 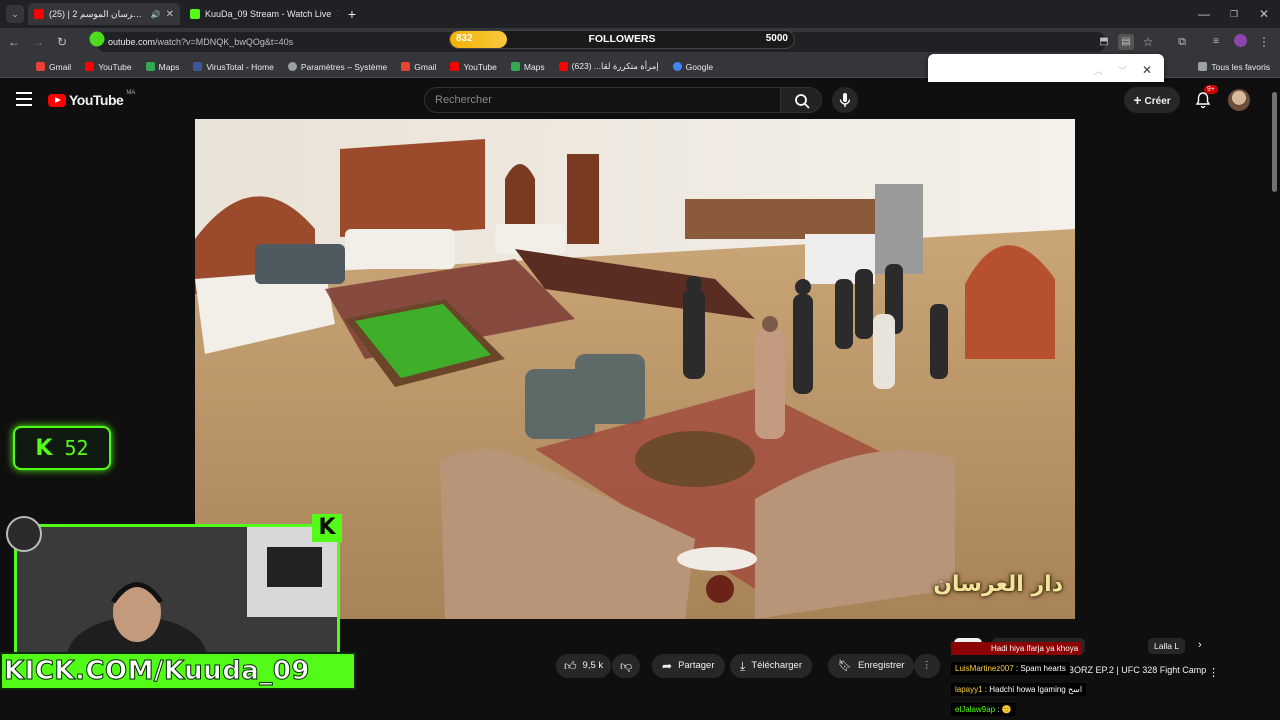 I want to click on avatar, so click(x=1239, y=100).